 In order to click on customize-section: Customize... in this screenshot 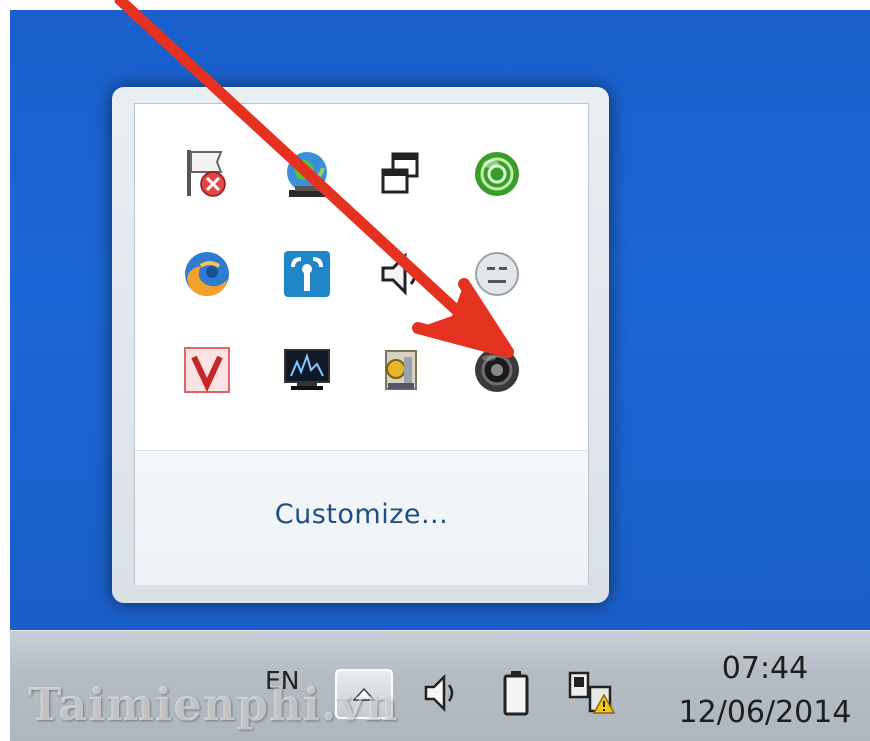, I will do `click(361, 517)`.